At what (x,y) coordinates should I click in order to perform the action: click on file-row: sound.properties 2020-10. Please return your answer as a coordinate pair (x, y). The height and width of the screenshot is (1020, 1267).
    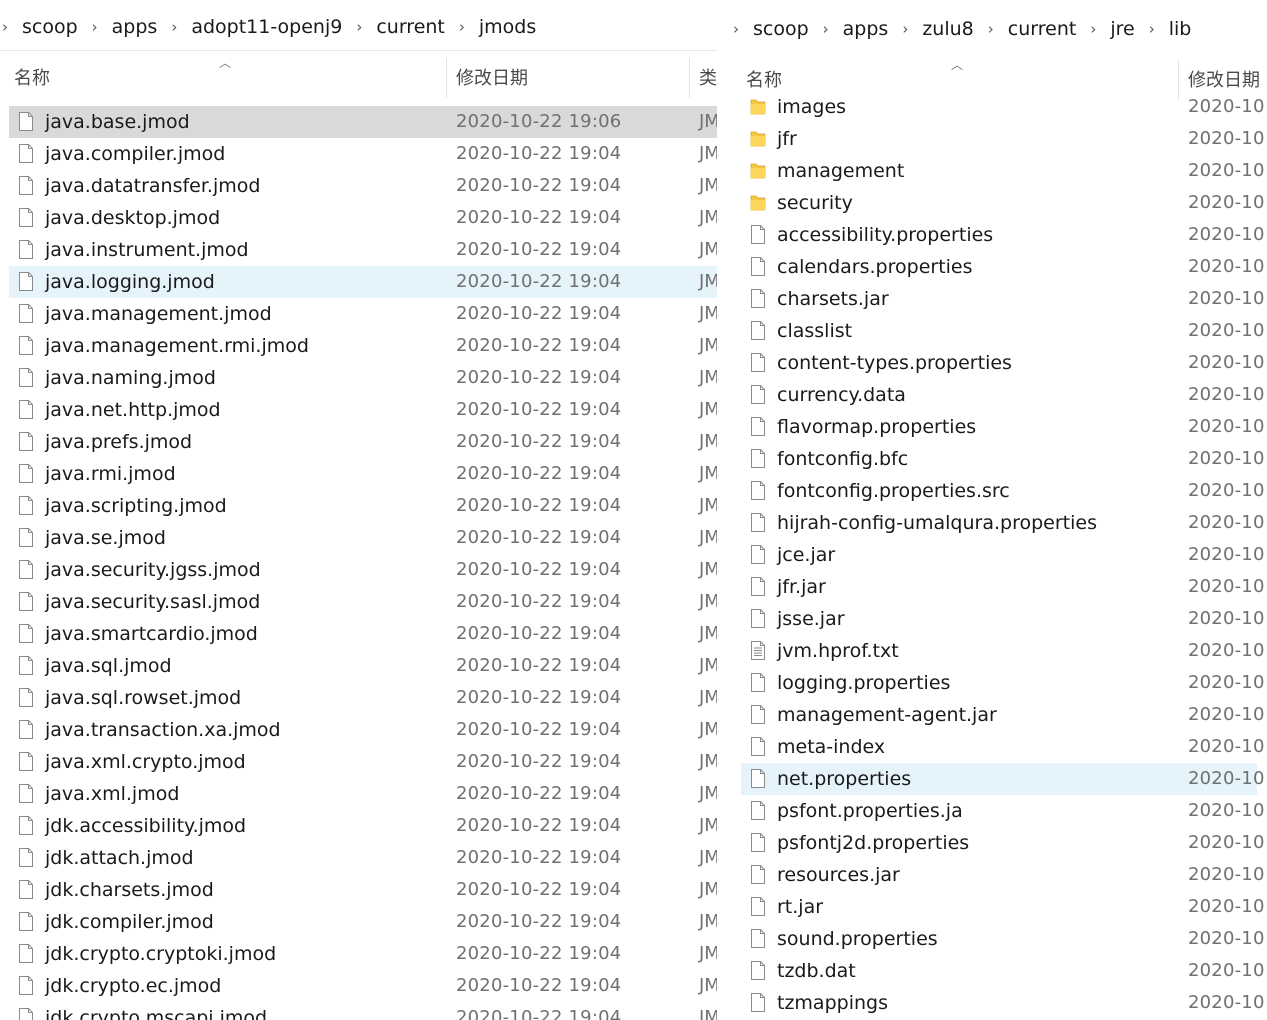
    Looking at the image, I should click on (1002, 939).